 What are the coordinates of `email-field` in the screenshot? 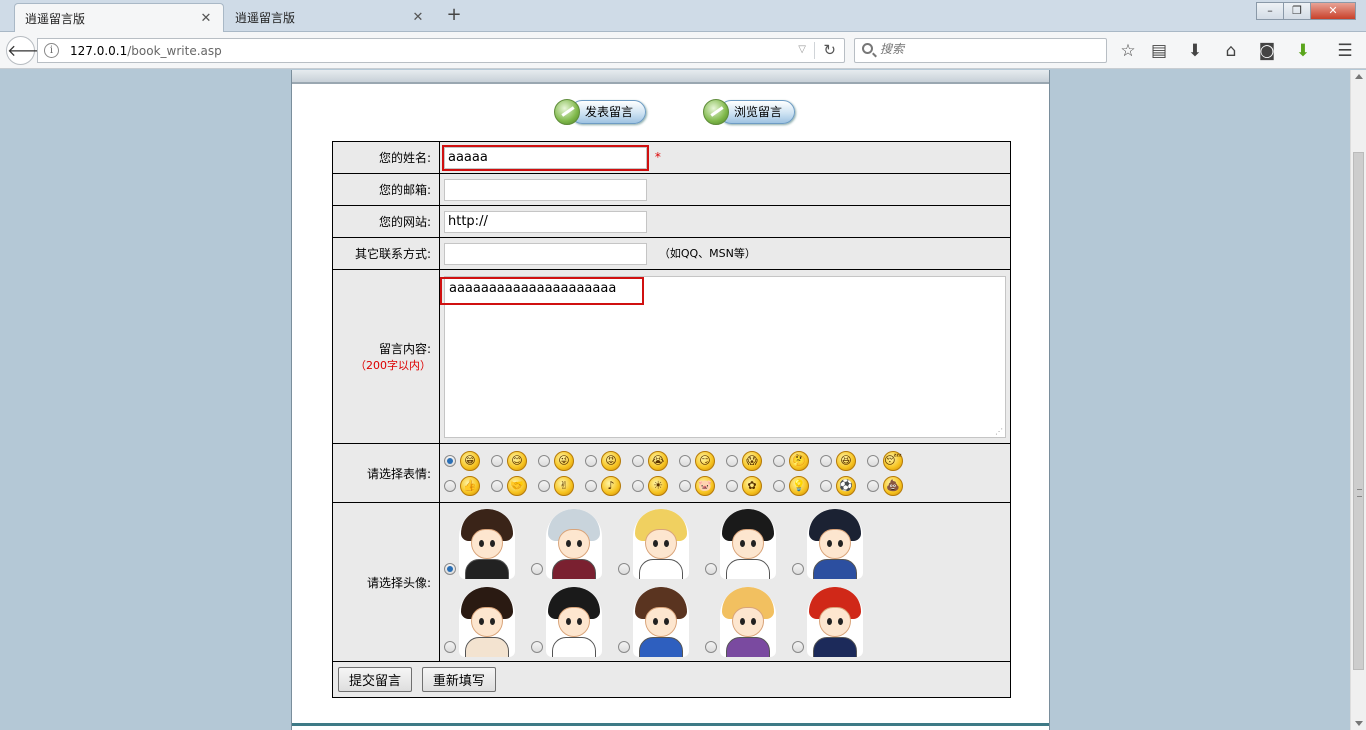 It's located at (545, 189).